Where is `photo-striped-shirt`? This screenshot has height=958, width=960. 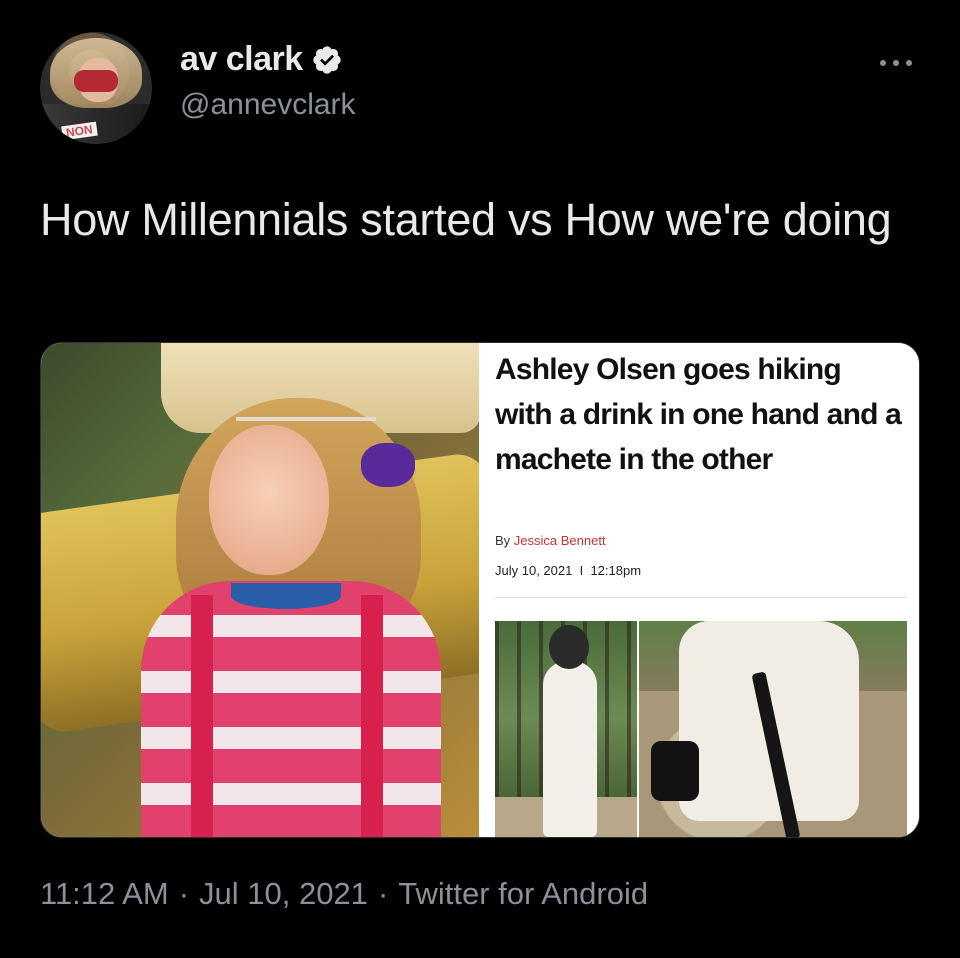 photo-striped-shirt is located at coordinates (291, 709).